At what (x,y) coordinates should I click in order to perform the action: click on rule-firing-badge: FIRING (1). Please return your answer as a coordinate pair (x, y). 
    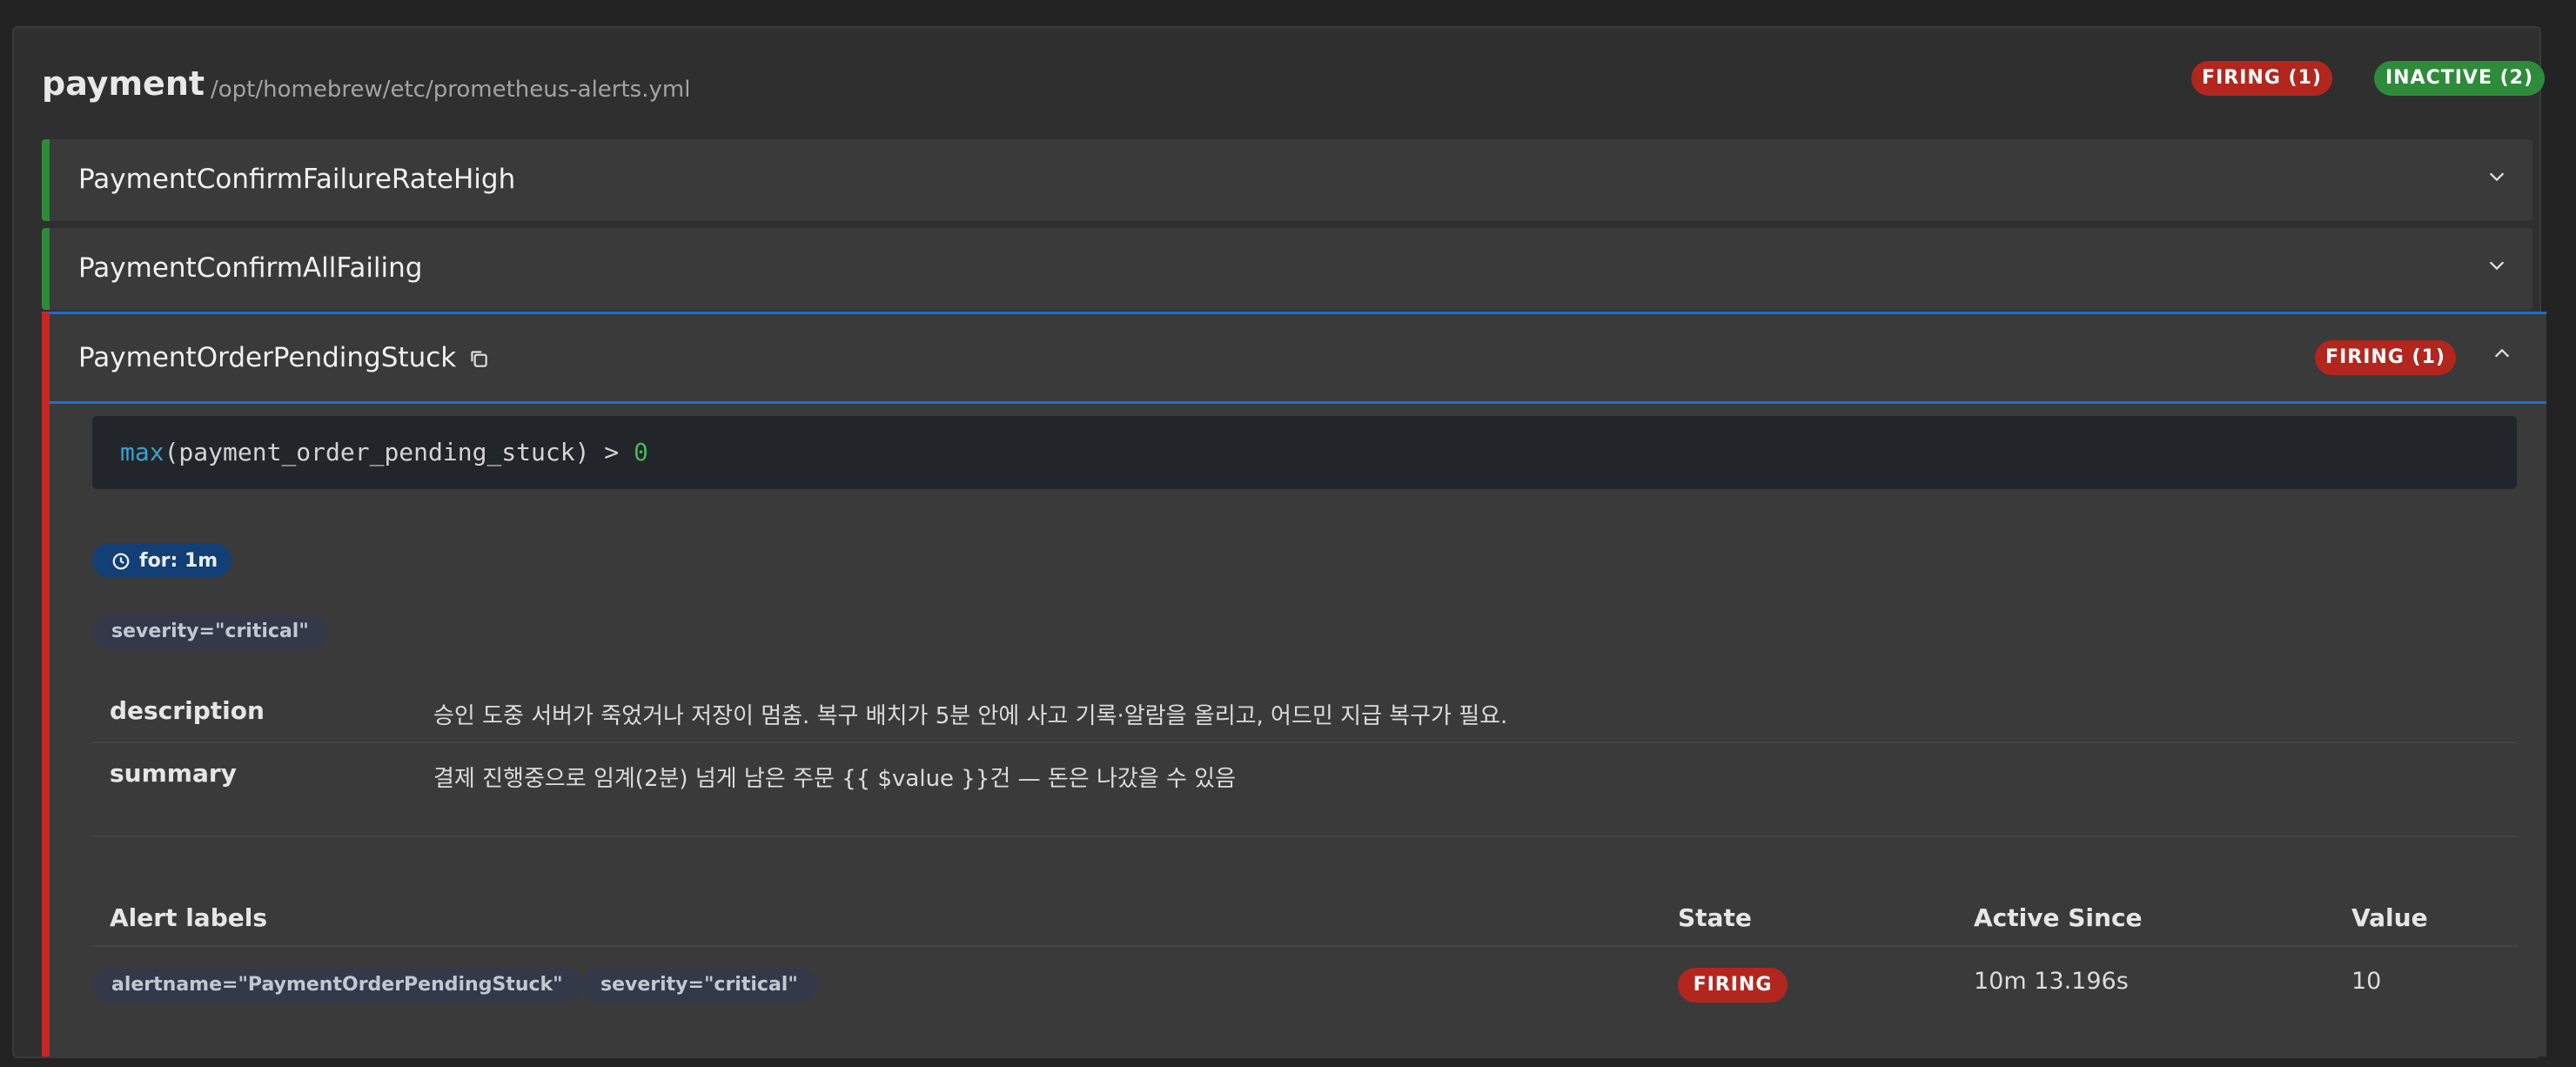
    Looking at the image, I should click on (2386, 357).